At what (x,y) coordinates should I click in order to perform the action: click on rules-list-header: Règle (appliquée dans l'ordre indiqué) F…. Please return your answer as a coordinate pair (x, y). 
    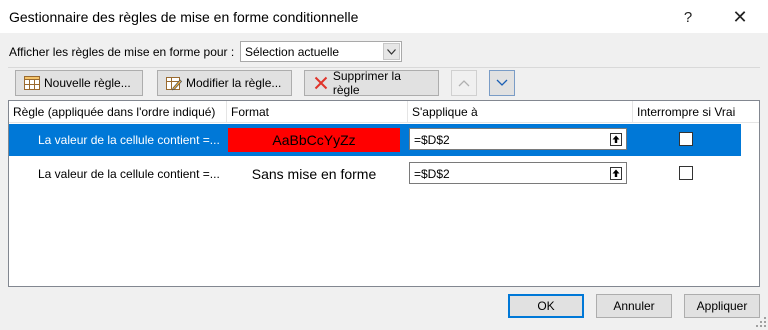
    Looking at the image, I should click on (384, 112).